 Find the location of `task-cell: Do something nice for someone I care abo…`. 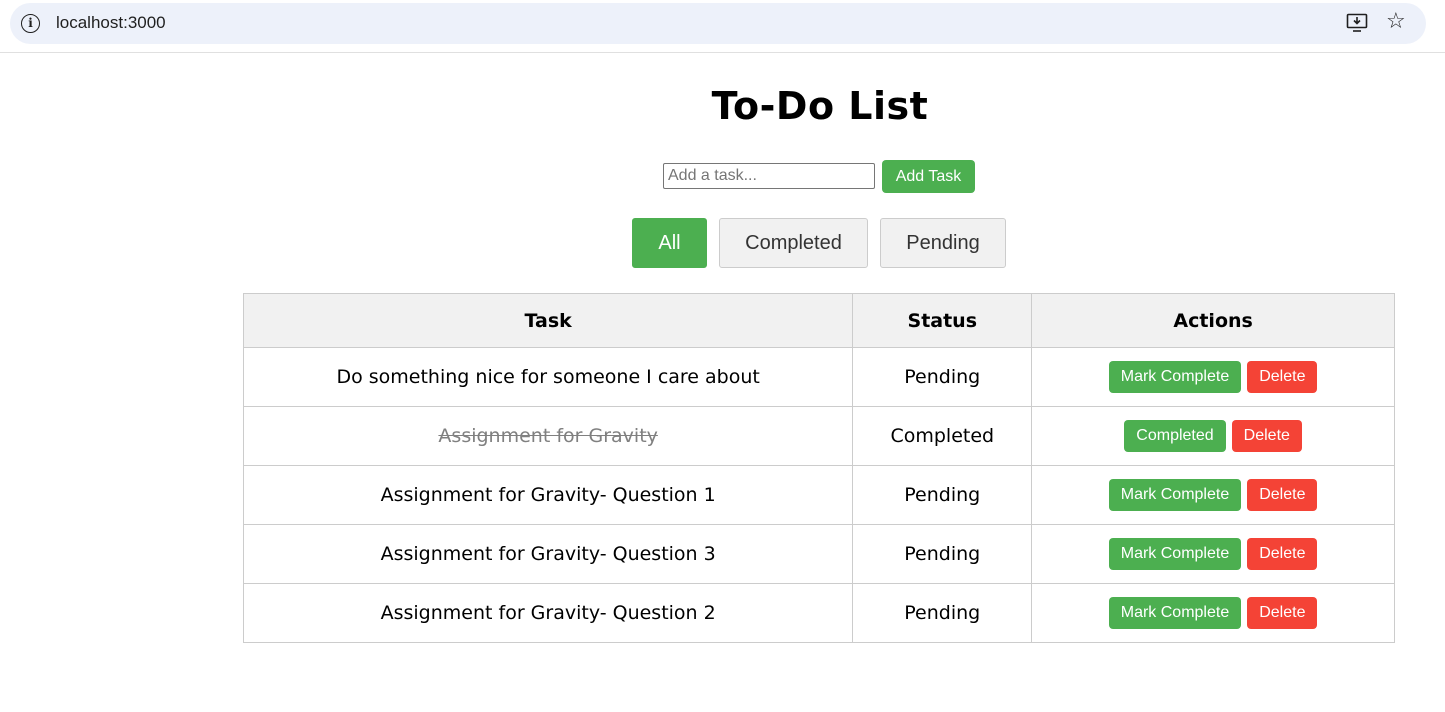

task-cell: Do something nice for someone I care abo… is located at coordinates (548, 377).